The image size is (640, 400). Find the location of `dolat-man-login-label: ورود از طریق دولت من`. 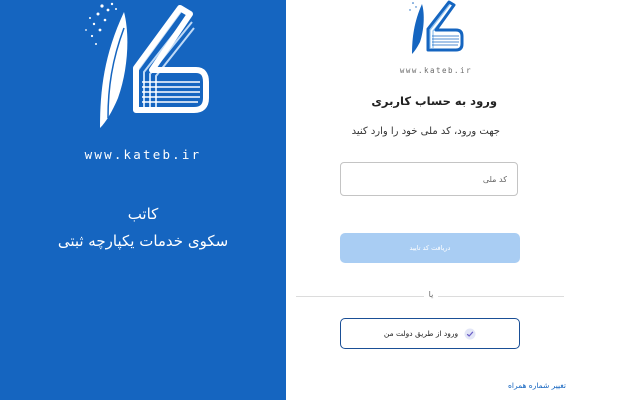

dolat-man-login-label: ورود از طریق دولت من is located at coordinates (421, 333).